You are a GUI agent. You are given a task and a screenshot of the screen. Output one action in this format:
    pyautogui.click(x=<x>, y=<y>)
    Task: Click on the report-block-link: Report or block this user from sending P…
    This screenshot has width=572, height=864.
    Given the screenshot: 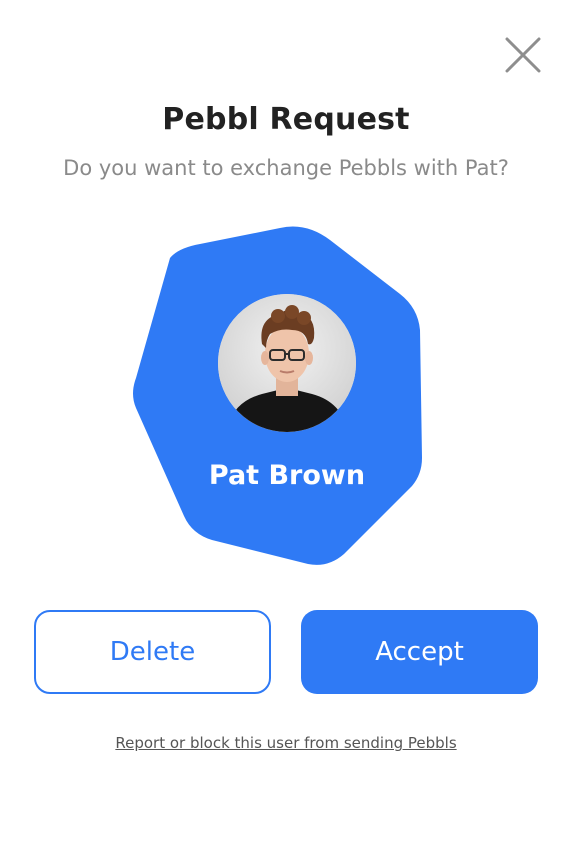 What is the action you would take?
    pyautogui.click(x=286, y=743)
    